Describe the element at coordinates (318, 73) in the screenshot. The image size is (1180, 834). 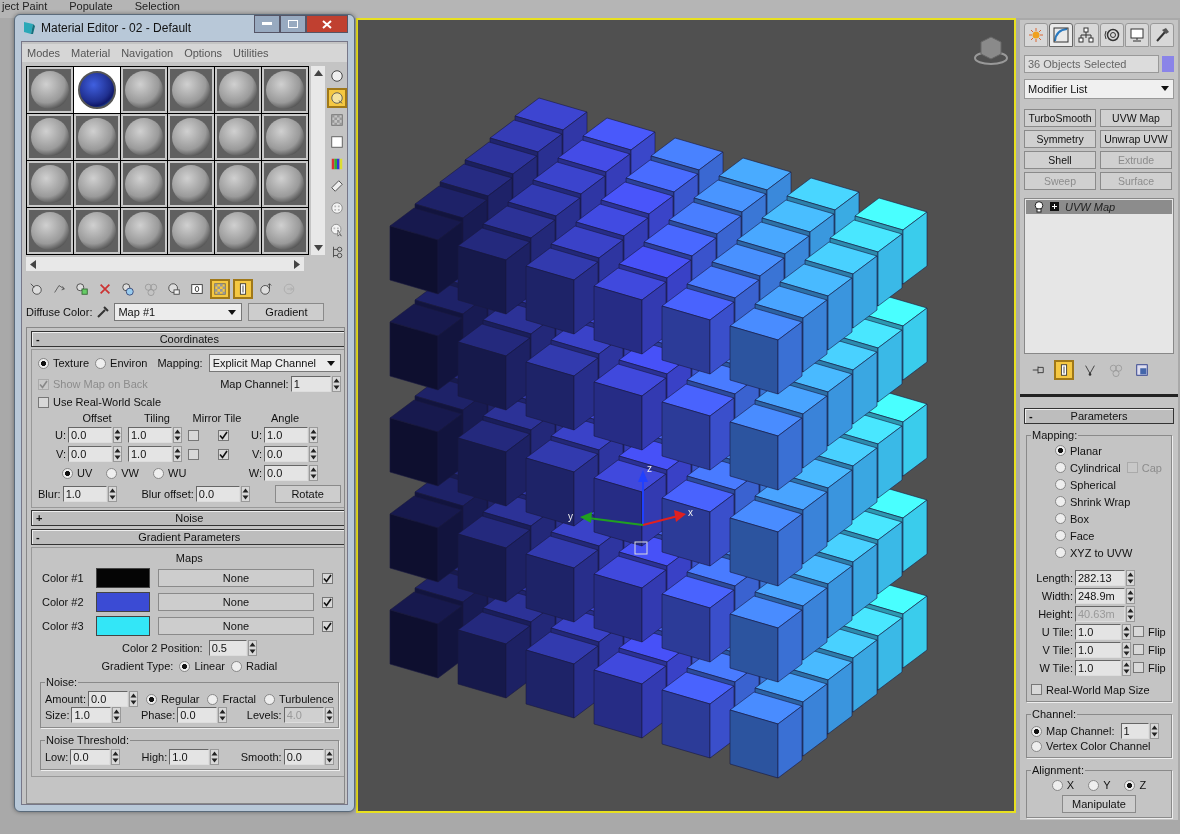
I see `scroll-up-icon` at that location.